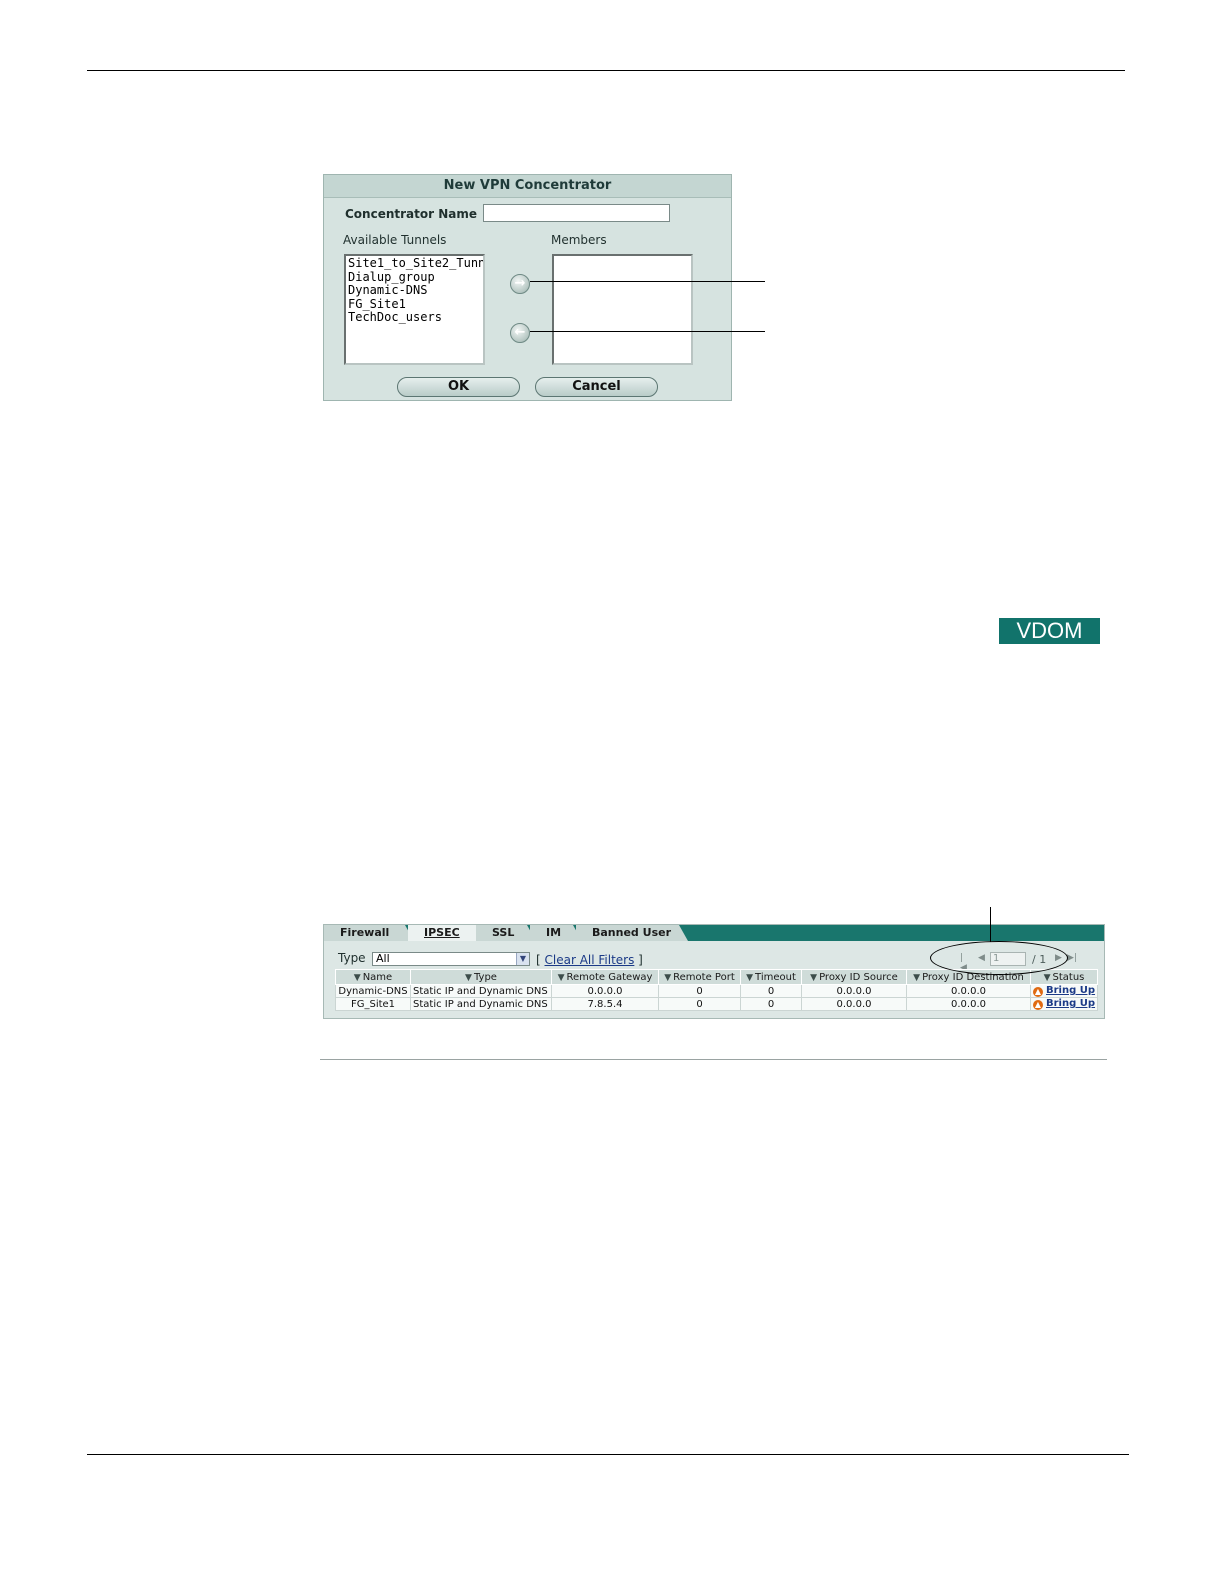 The width and height of the screenshot is (1224, 1584). Describe the element at coordinates (383, 958) in the screenshot. I see `type-filter-value: All` at that location.